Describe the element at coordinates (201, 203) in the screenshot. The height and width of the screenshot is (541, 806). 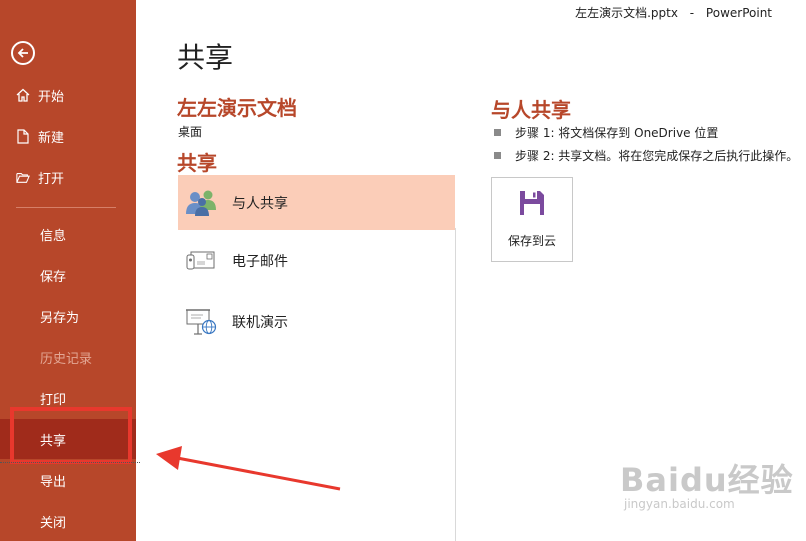
I see `share-with-people-icon` at that location.